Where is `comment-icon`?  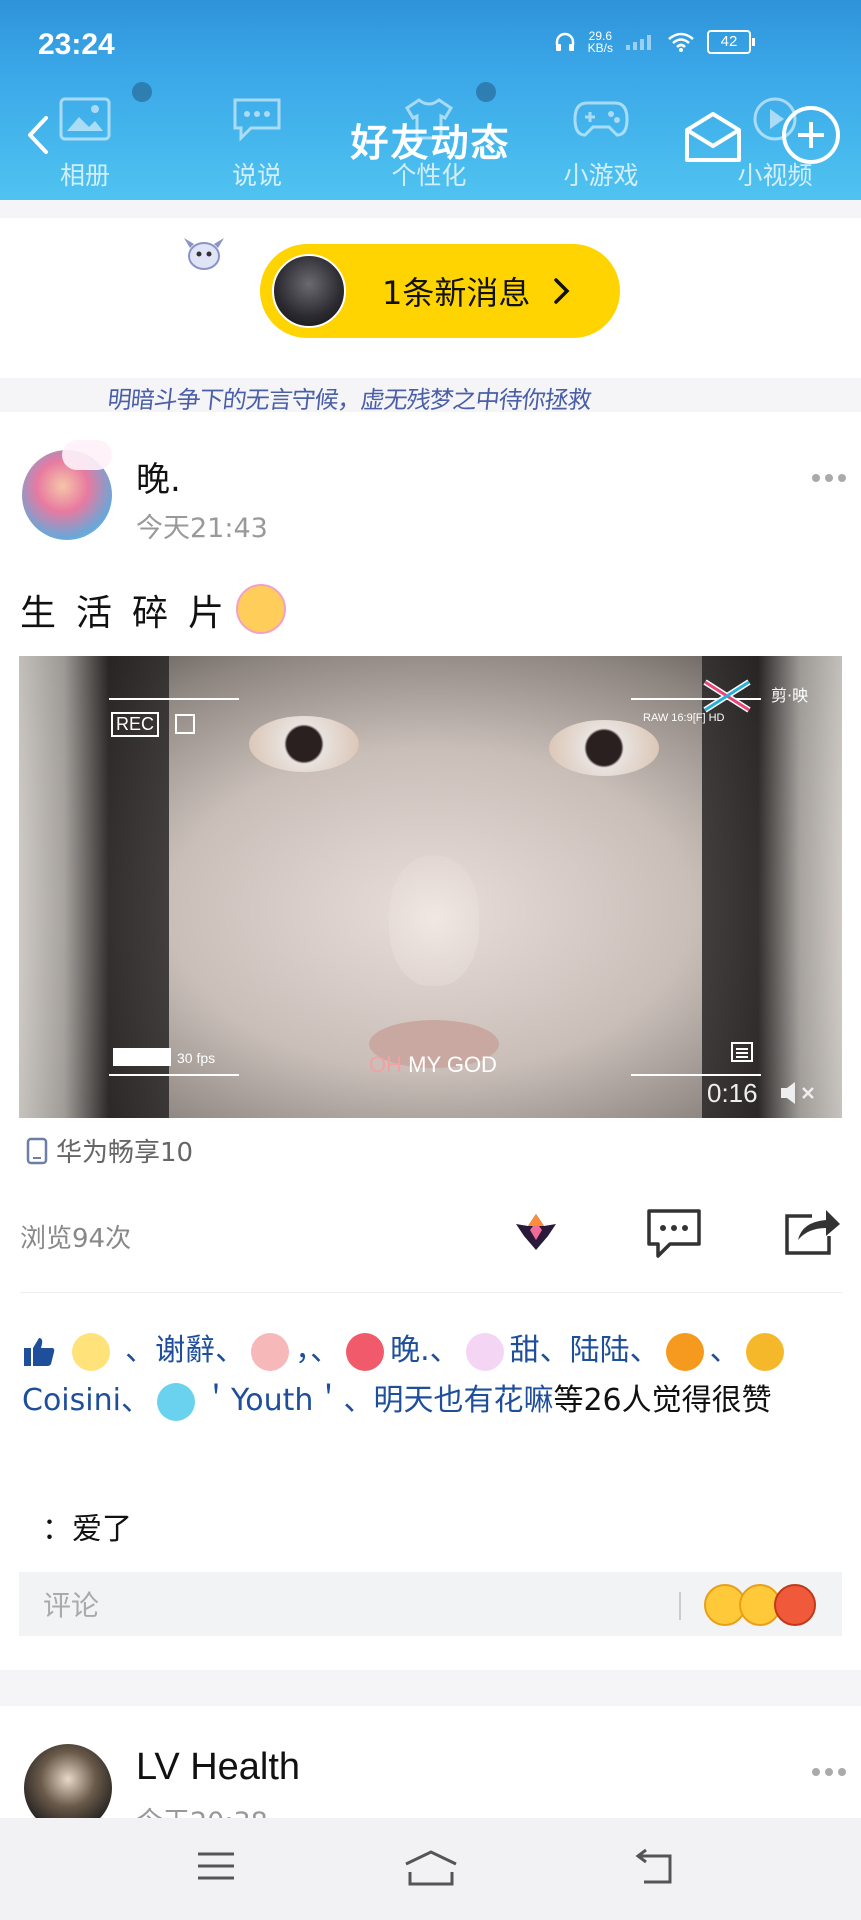
comment-icon is located at coordinates (674, 1234).